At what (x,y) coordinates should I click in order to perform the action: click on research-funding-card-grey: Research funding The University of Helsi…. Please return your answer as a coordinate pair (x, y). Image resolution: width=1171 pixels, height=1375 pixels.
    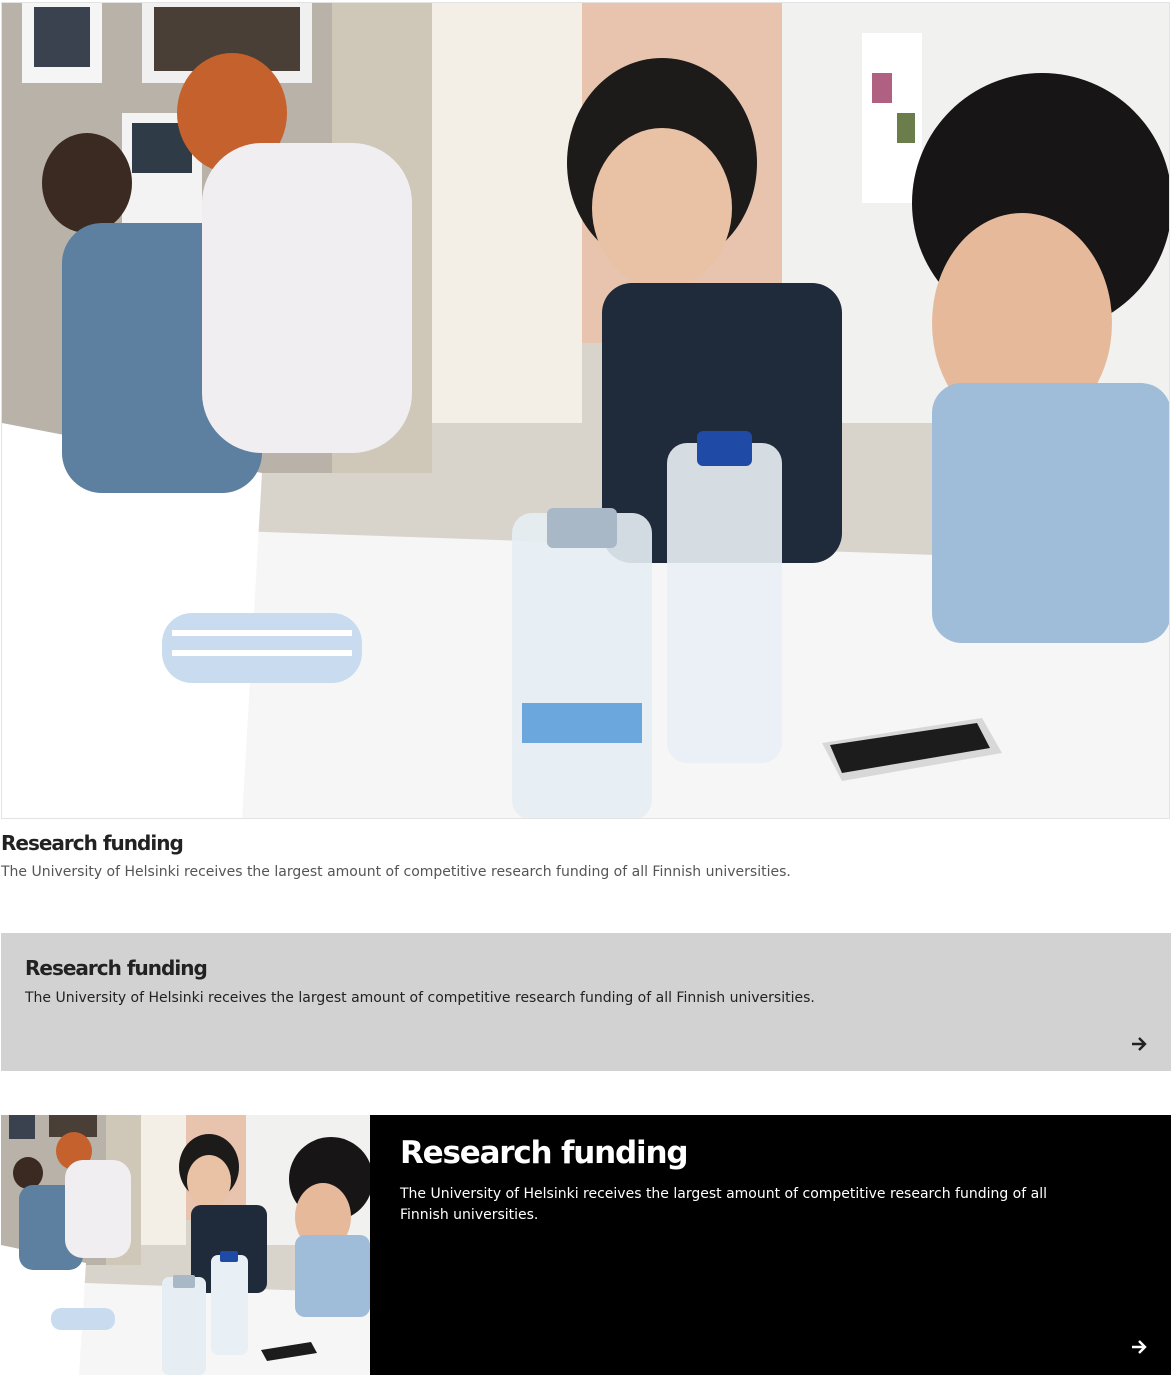
    Looking at the image, I should click on (586, 1002).